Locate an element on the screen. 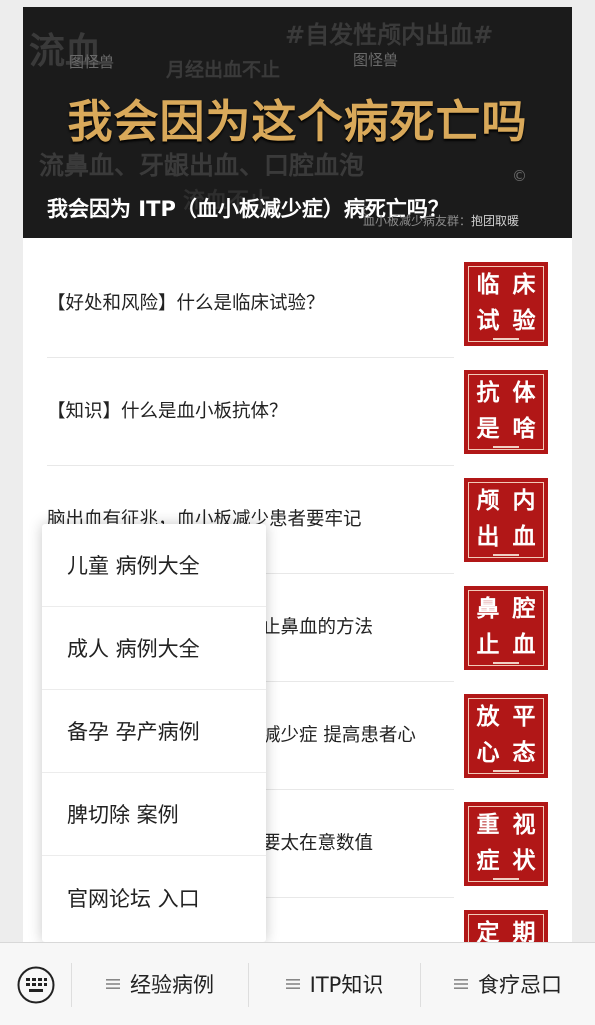 This screenshot has height=1025, width=595. article-thumbnail: 抗 体 是 啥 is located at coordinates (506, 412).